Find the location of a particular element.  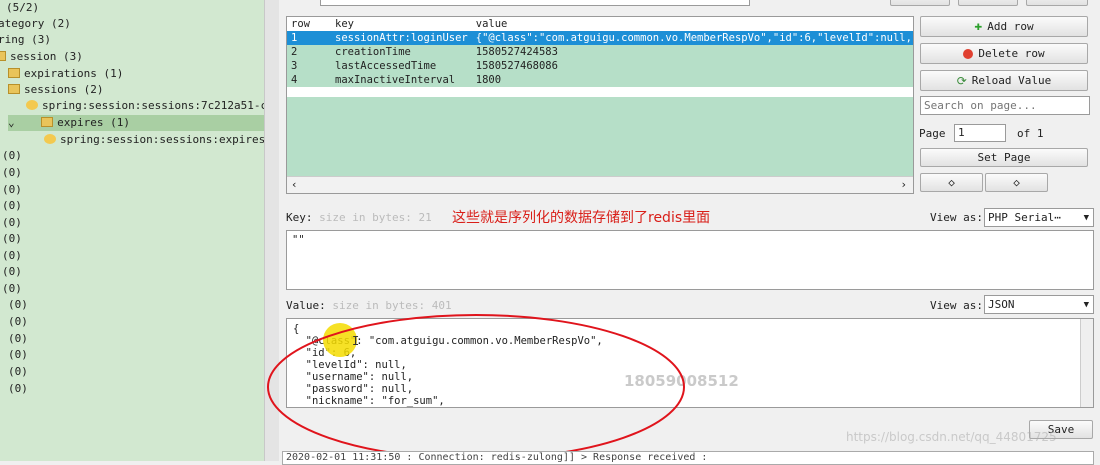

tree-node: ring (3) is located at coordinates (25, 40).